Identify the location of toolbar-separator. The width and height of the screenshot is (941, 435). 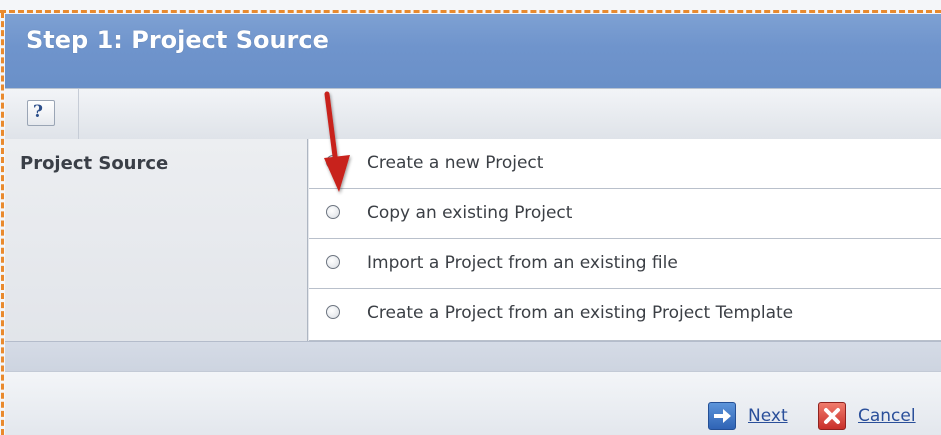
(78, 114).